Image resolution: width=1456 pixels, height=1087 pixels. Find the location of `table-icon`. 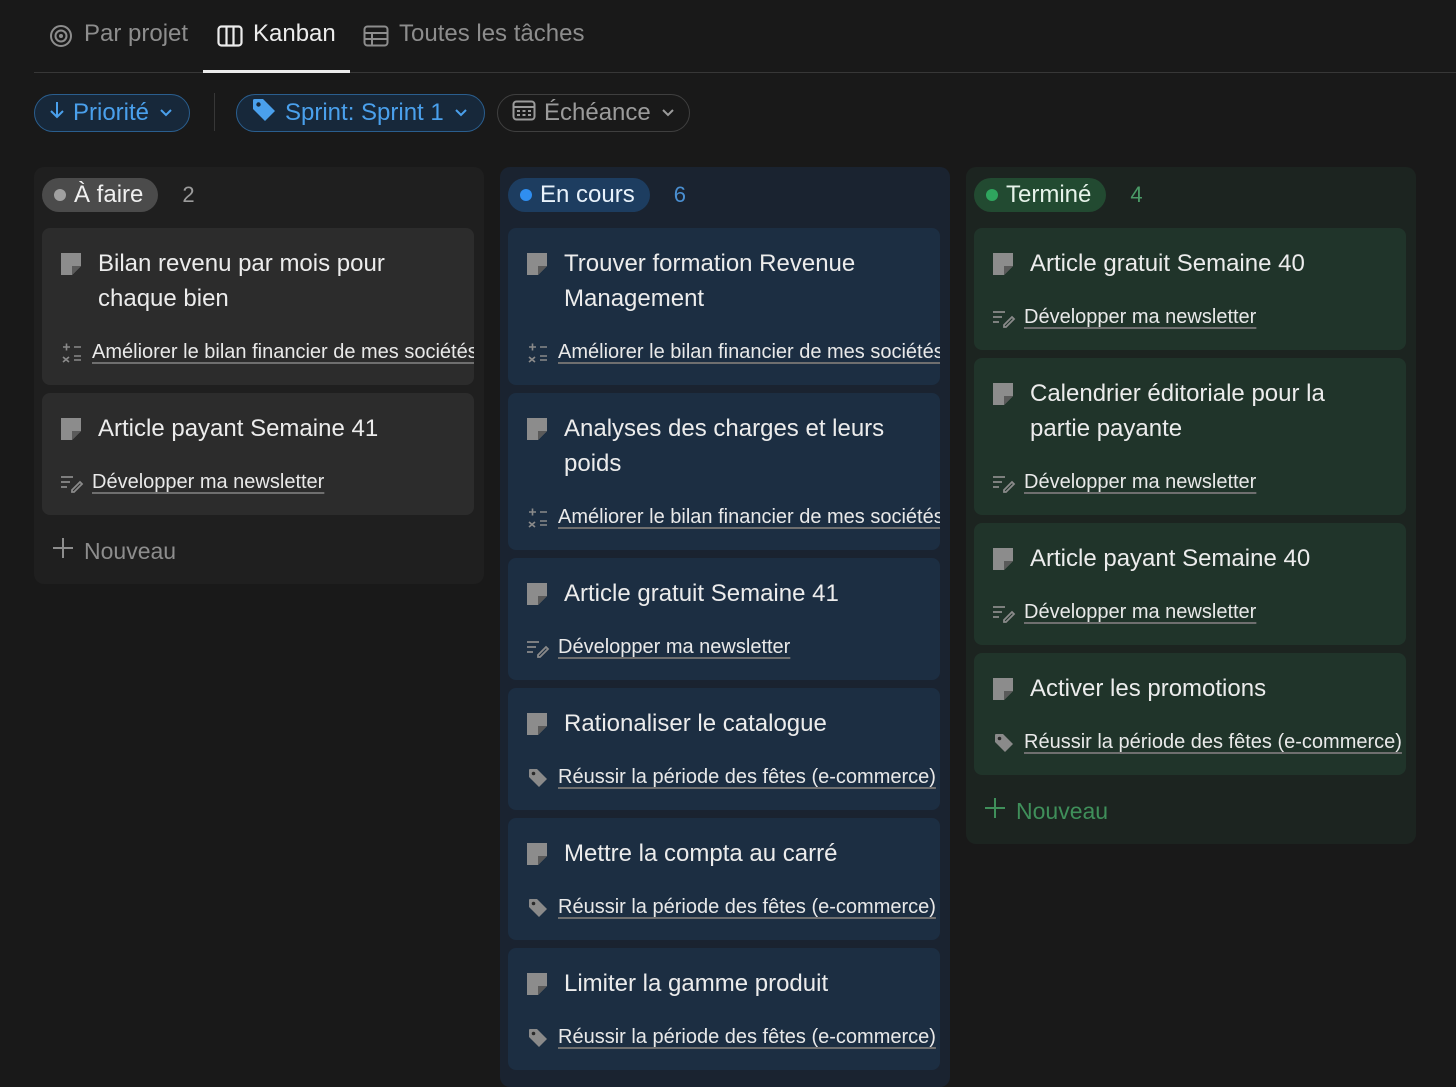

table-icon is located at coordinates (376, 36).